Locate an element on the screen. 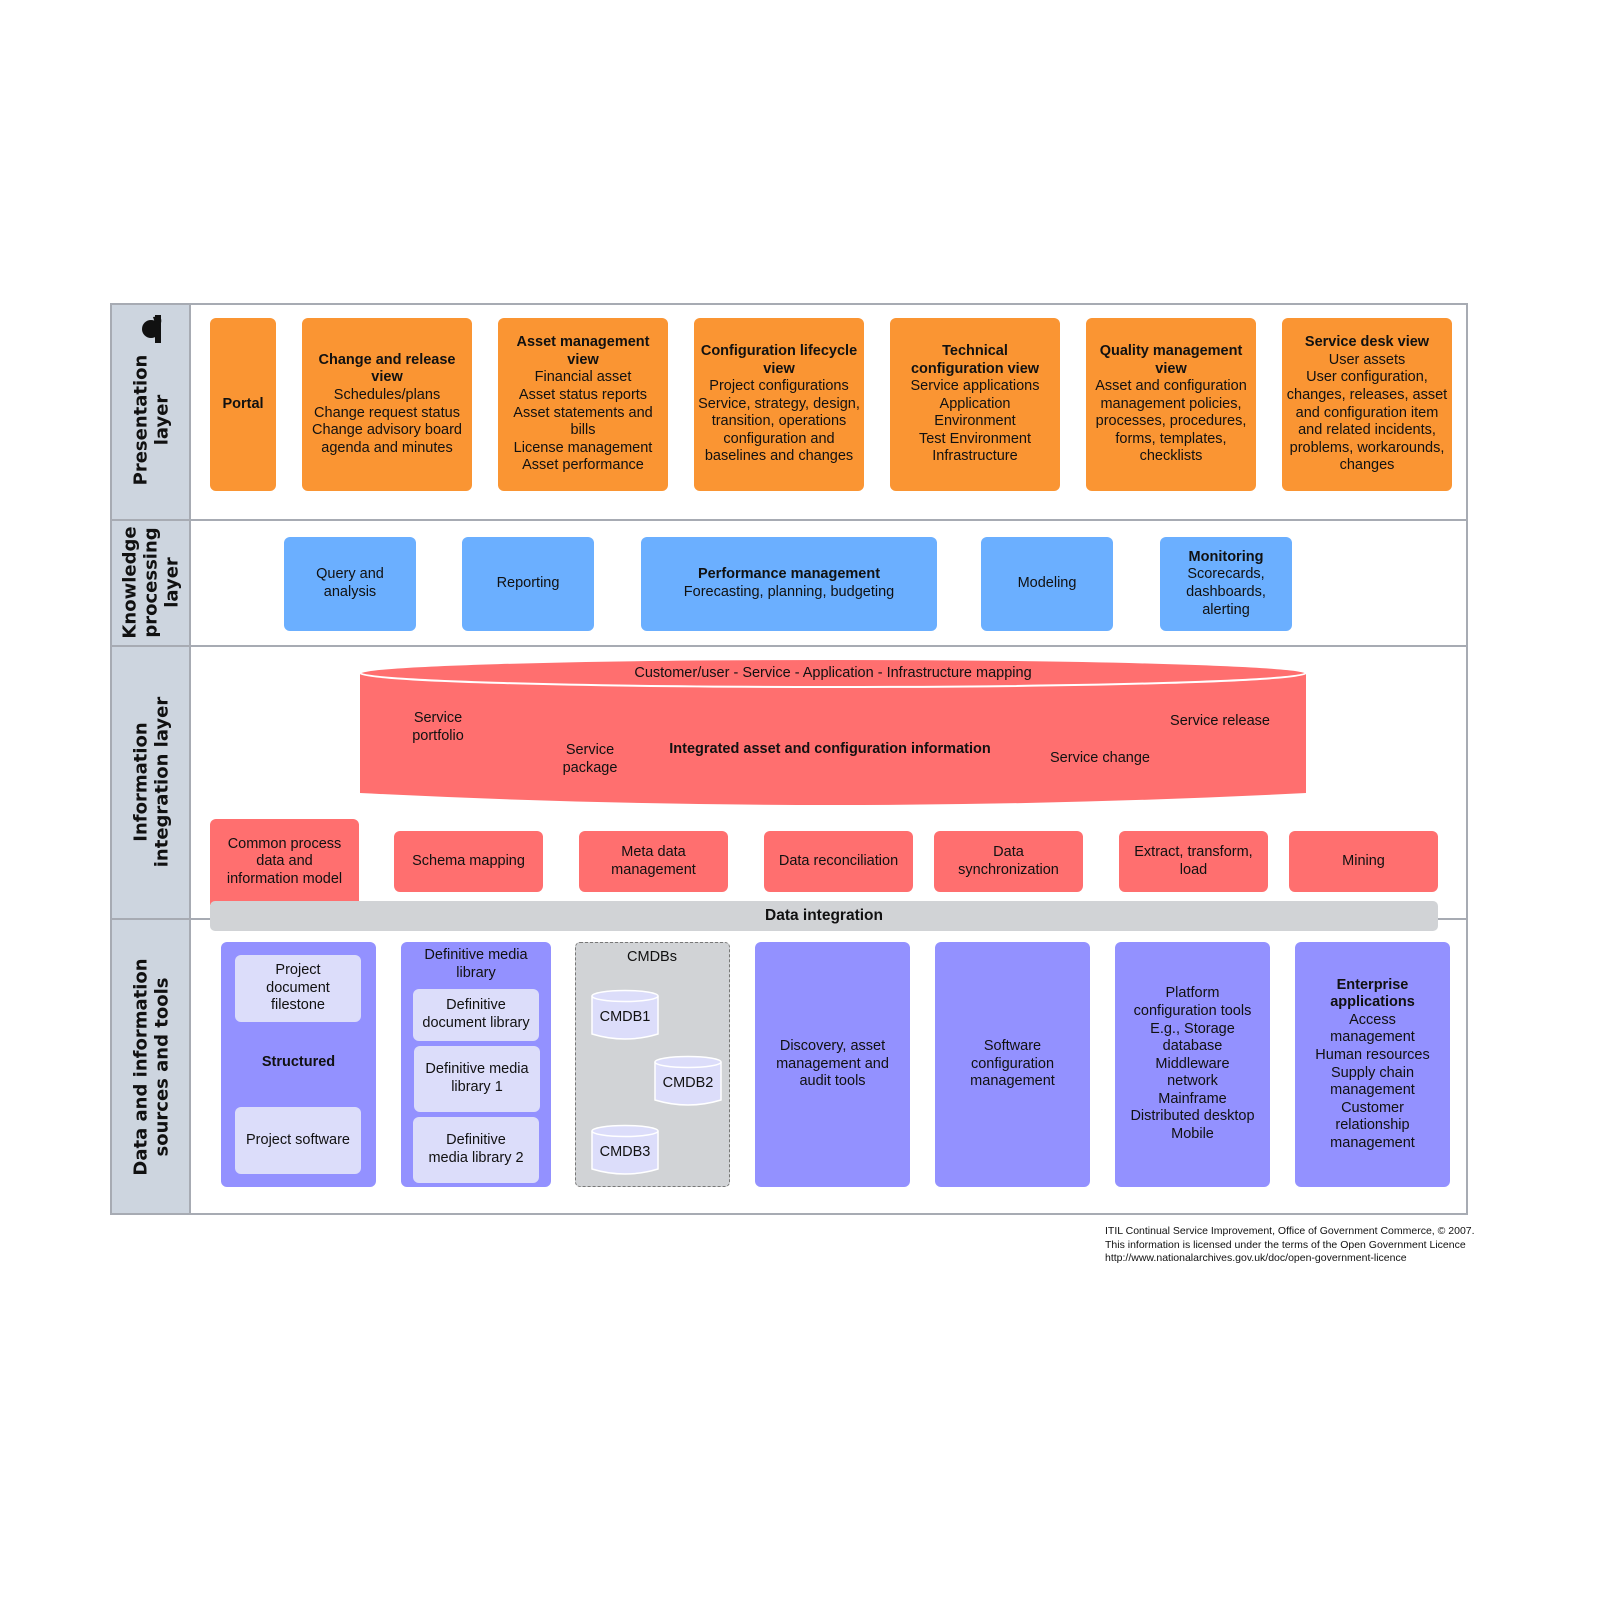 This screenshot has height=1600, width=1600. service-change-label: Service change is located at coordinates (1100, 758).